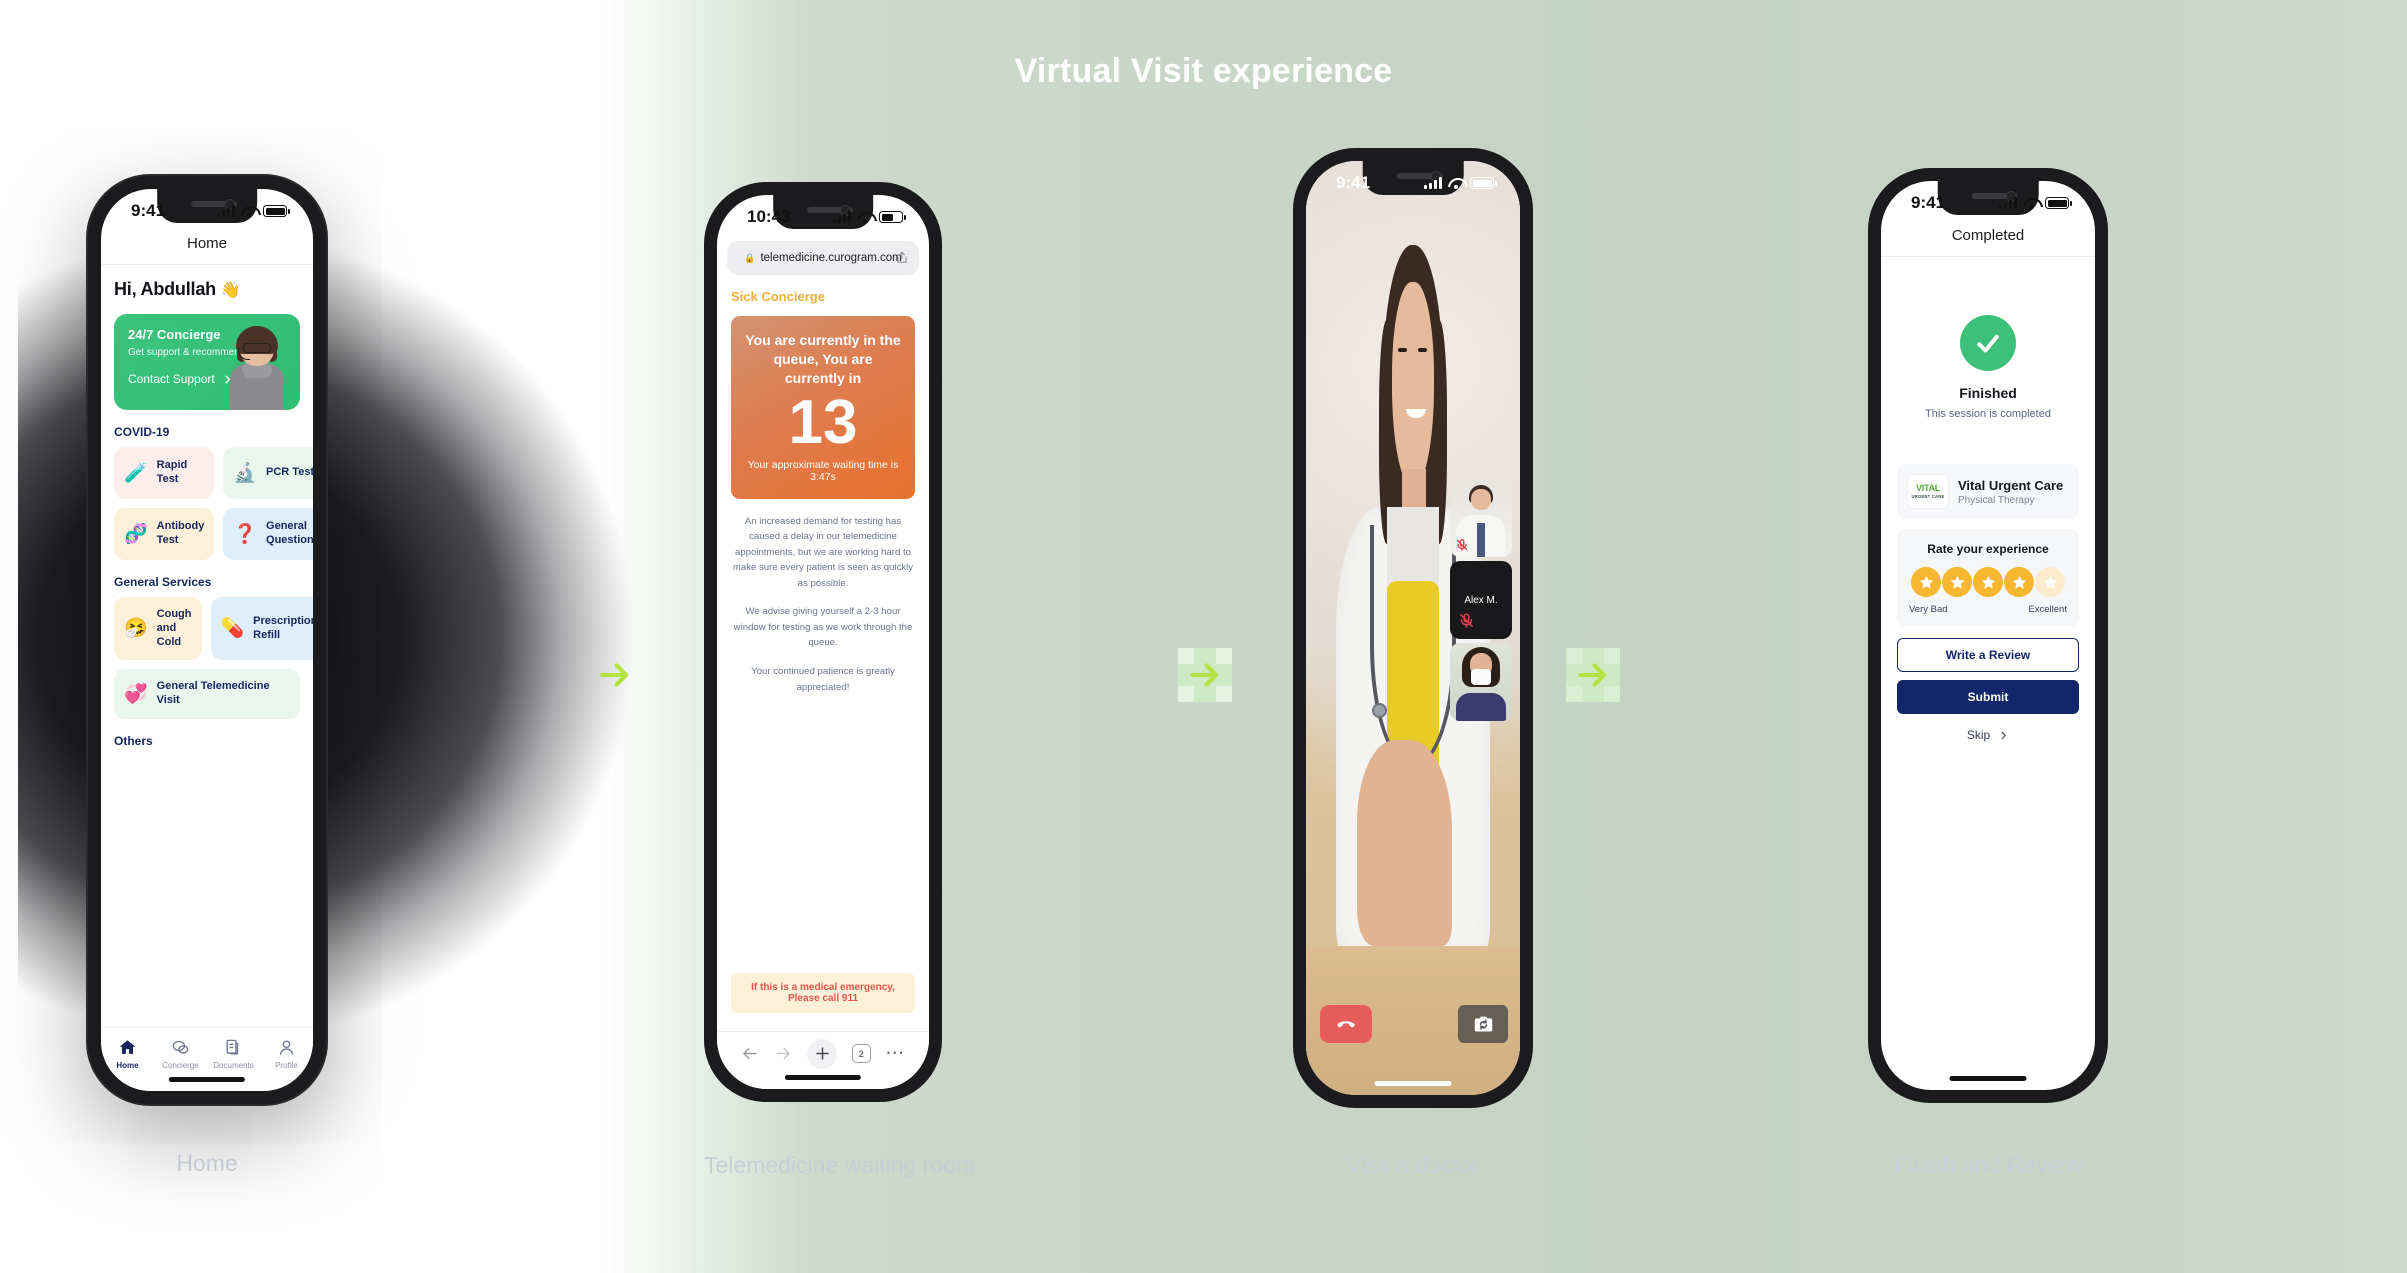 The image size is (2407, 1273). I want to click on tile-label: Rapid Test, so click(172, 472).